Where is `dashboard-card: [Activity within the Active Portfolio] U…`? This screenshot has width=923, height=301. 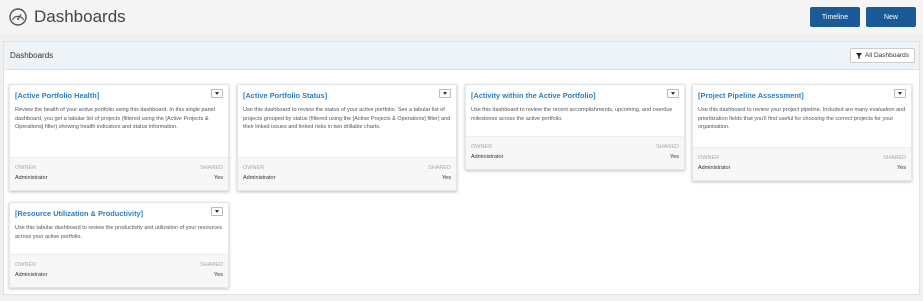 dashboard-card: [Activity within the Active Portfolio] U… is located at coordinates (575, 127).